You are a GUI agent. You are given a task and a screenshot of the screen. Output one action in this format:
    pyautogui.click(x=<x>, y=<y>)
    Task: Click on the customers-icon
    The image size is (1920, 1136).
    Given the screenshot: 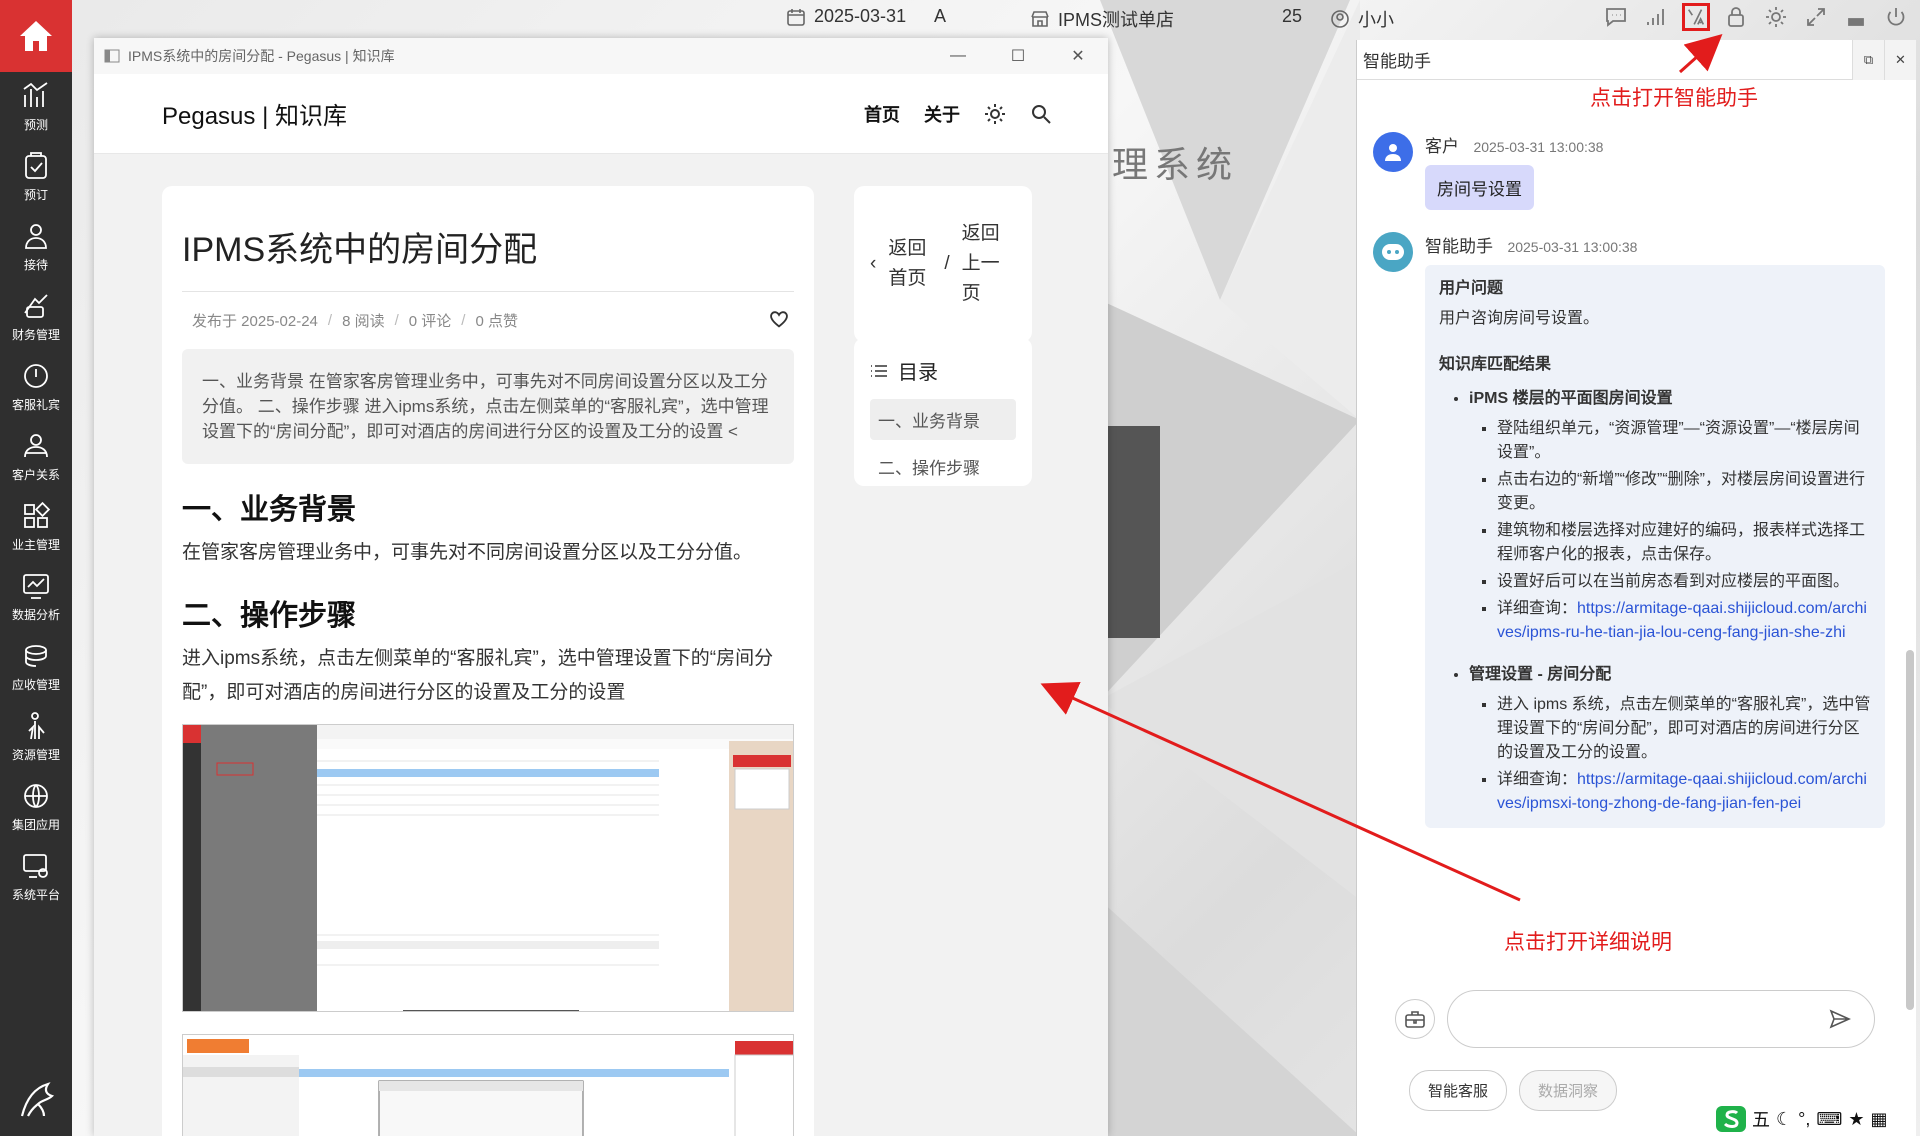 What is the action you would take?
    pyautogui.click(x=36, y=446)
    